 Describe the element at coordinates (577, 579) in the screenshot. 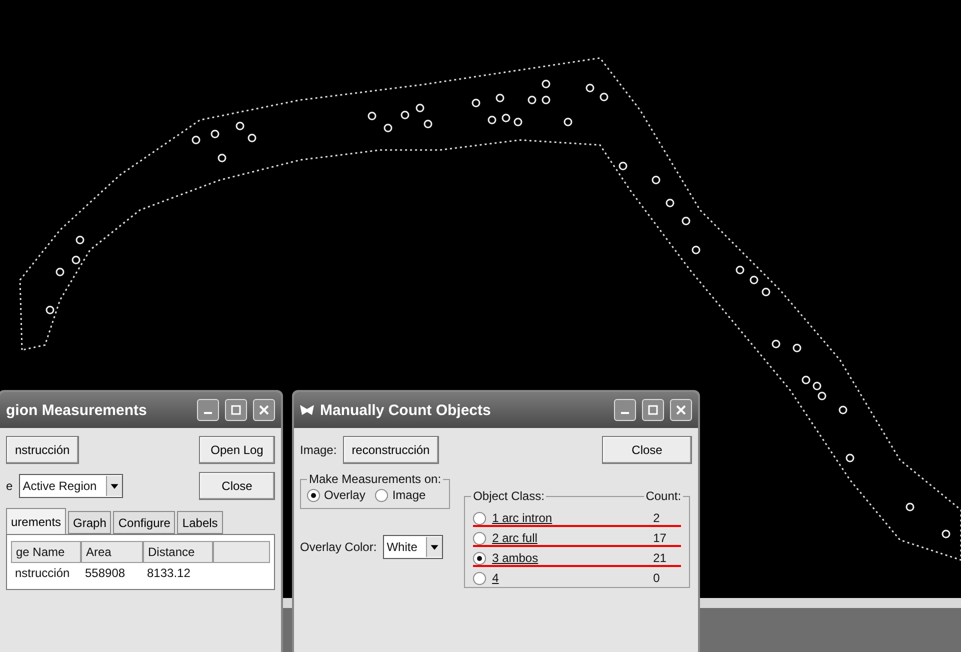

I see `class-row: 4 0` at that location.